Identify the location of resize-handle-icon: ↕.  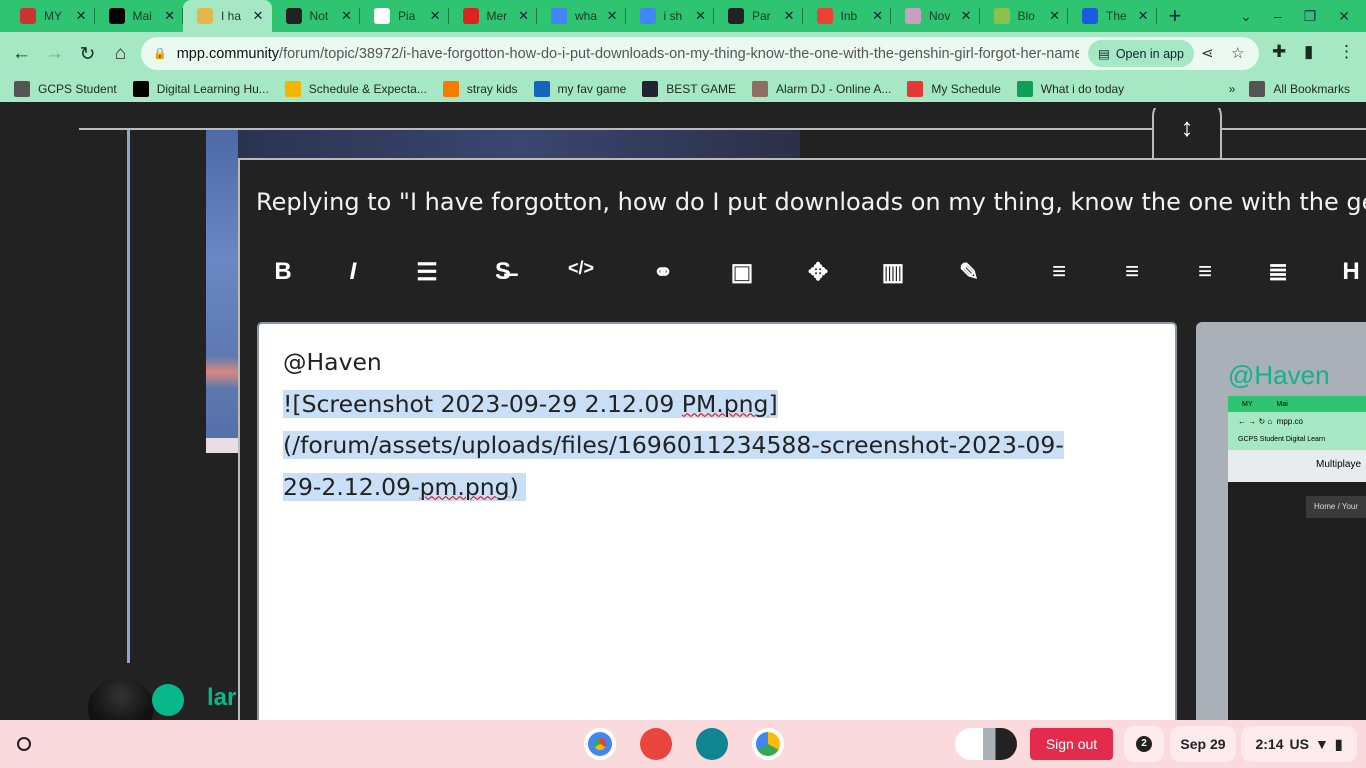
(1187, 133).